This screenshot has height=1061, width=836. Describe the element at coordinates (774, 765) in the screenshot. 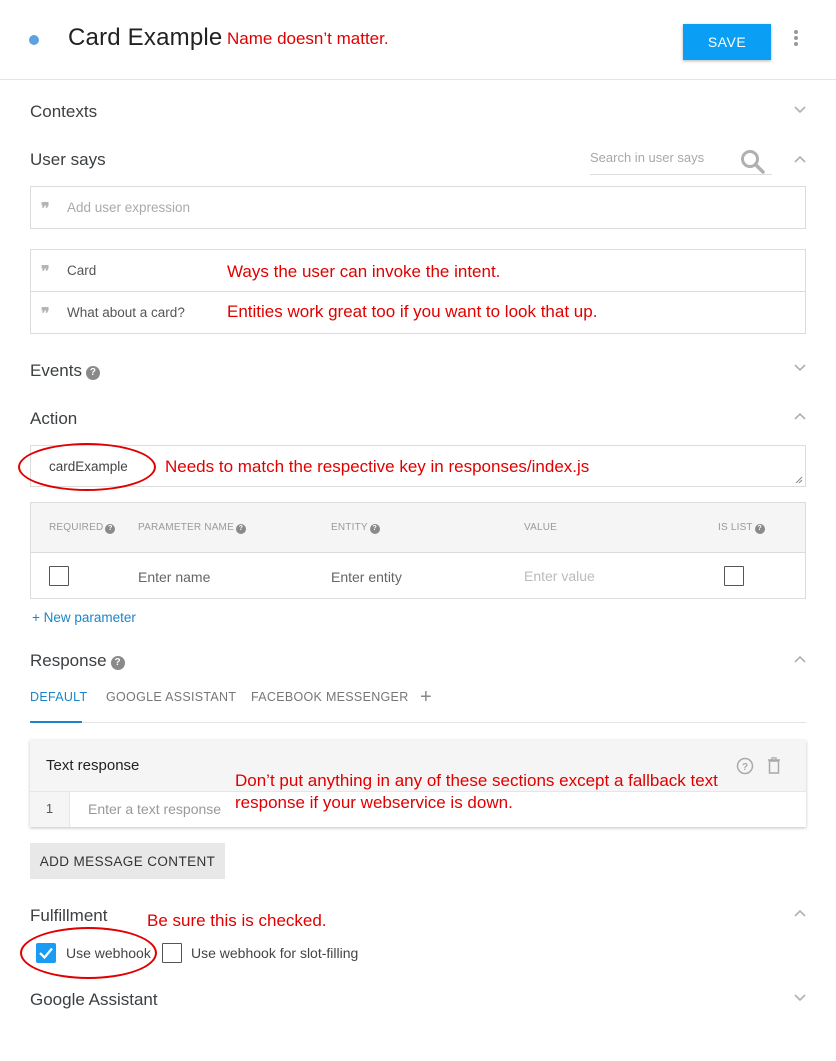

I see `trash-icon` at that location.